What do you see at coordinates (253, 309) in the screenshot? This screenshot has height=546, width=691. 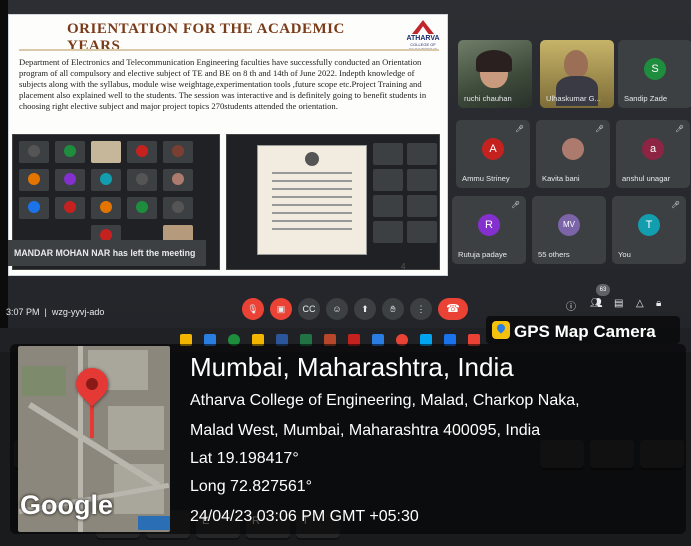 I see `mic-toggle-button: 🎙︎` at bounding box center [253, 309].